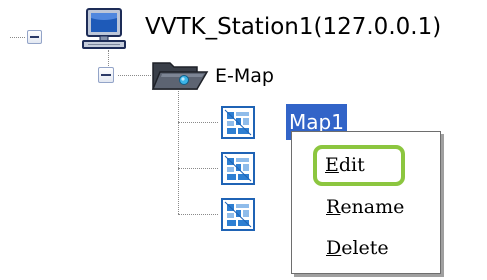 Image resolution: width=487 pixels, height=280 pixels. Describe the element at coordinates (372, 207) in the screenshot. I see `menu-item-label: ename` at that location.